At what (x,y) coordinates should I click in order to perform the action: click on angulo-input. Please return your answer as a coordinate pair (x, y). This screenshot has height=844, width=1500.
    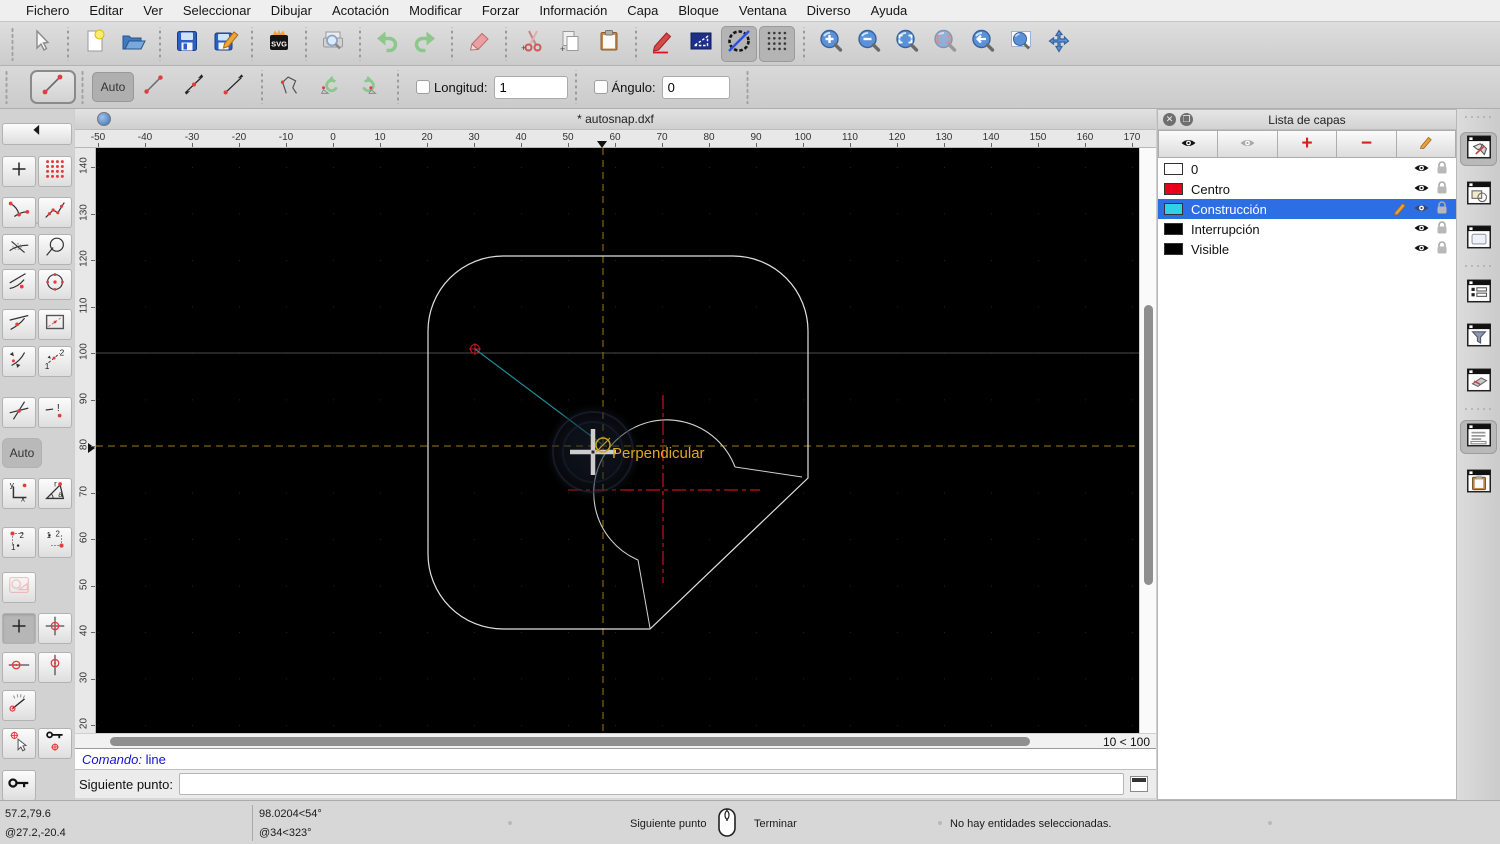
    Looking at the image, I should click on (695, 87).